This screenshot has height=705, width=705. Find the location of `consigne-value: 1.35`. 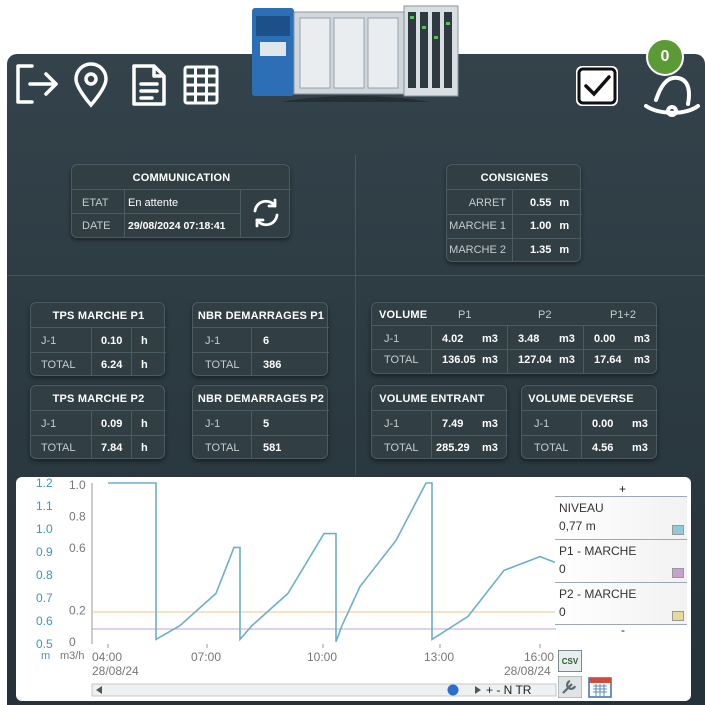

consigne-value: 1.35 is located at coordinates (541, 250).